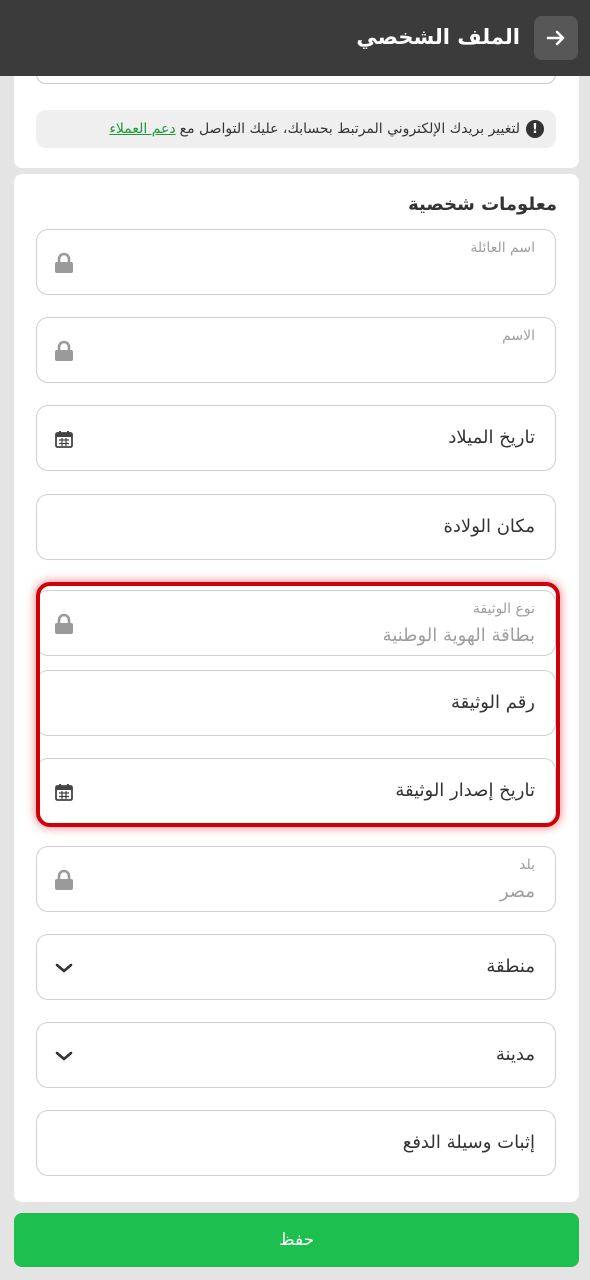 The height and width of the screenshot is (1280, 590). I want to click on birth-place-field: مكان الولادة, so click(296, 527).